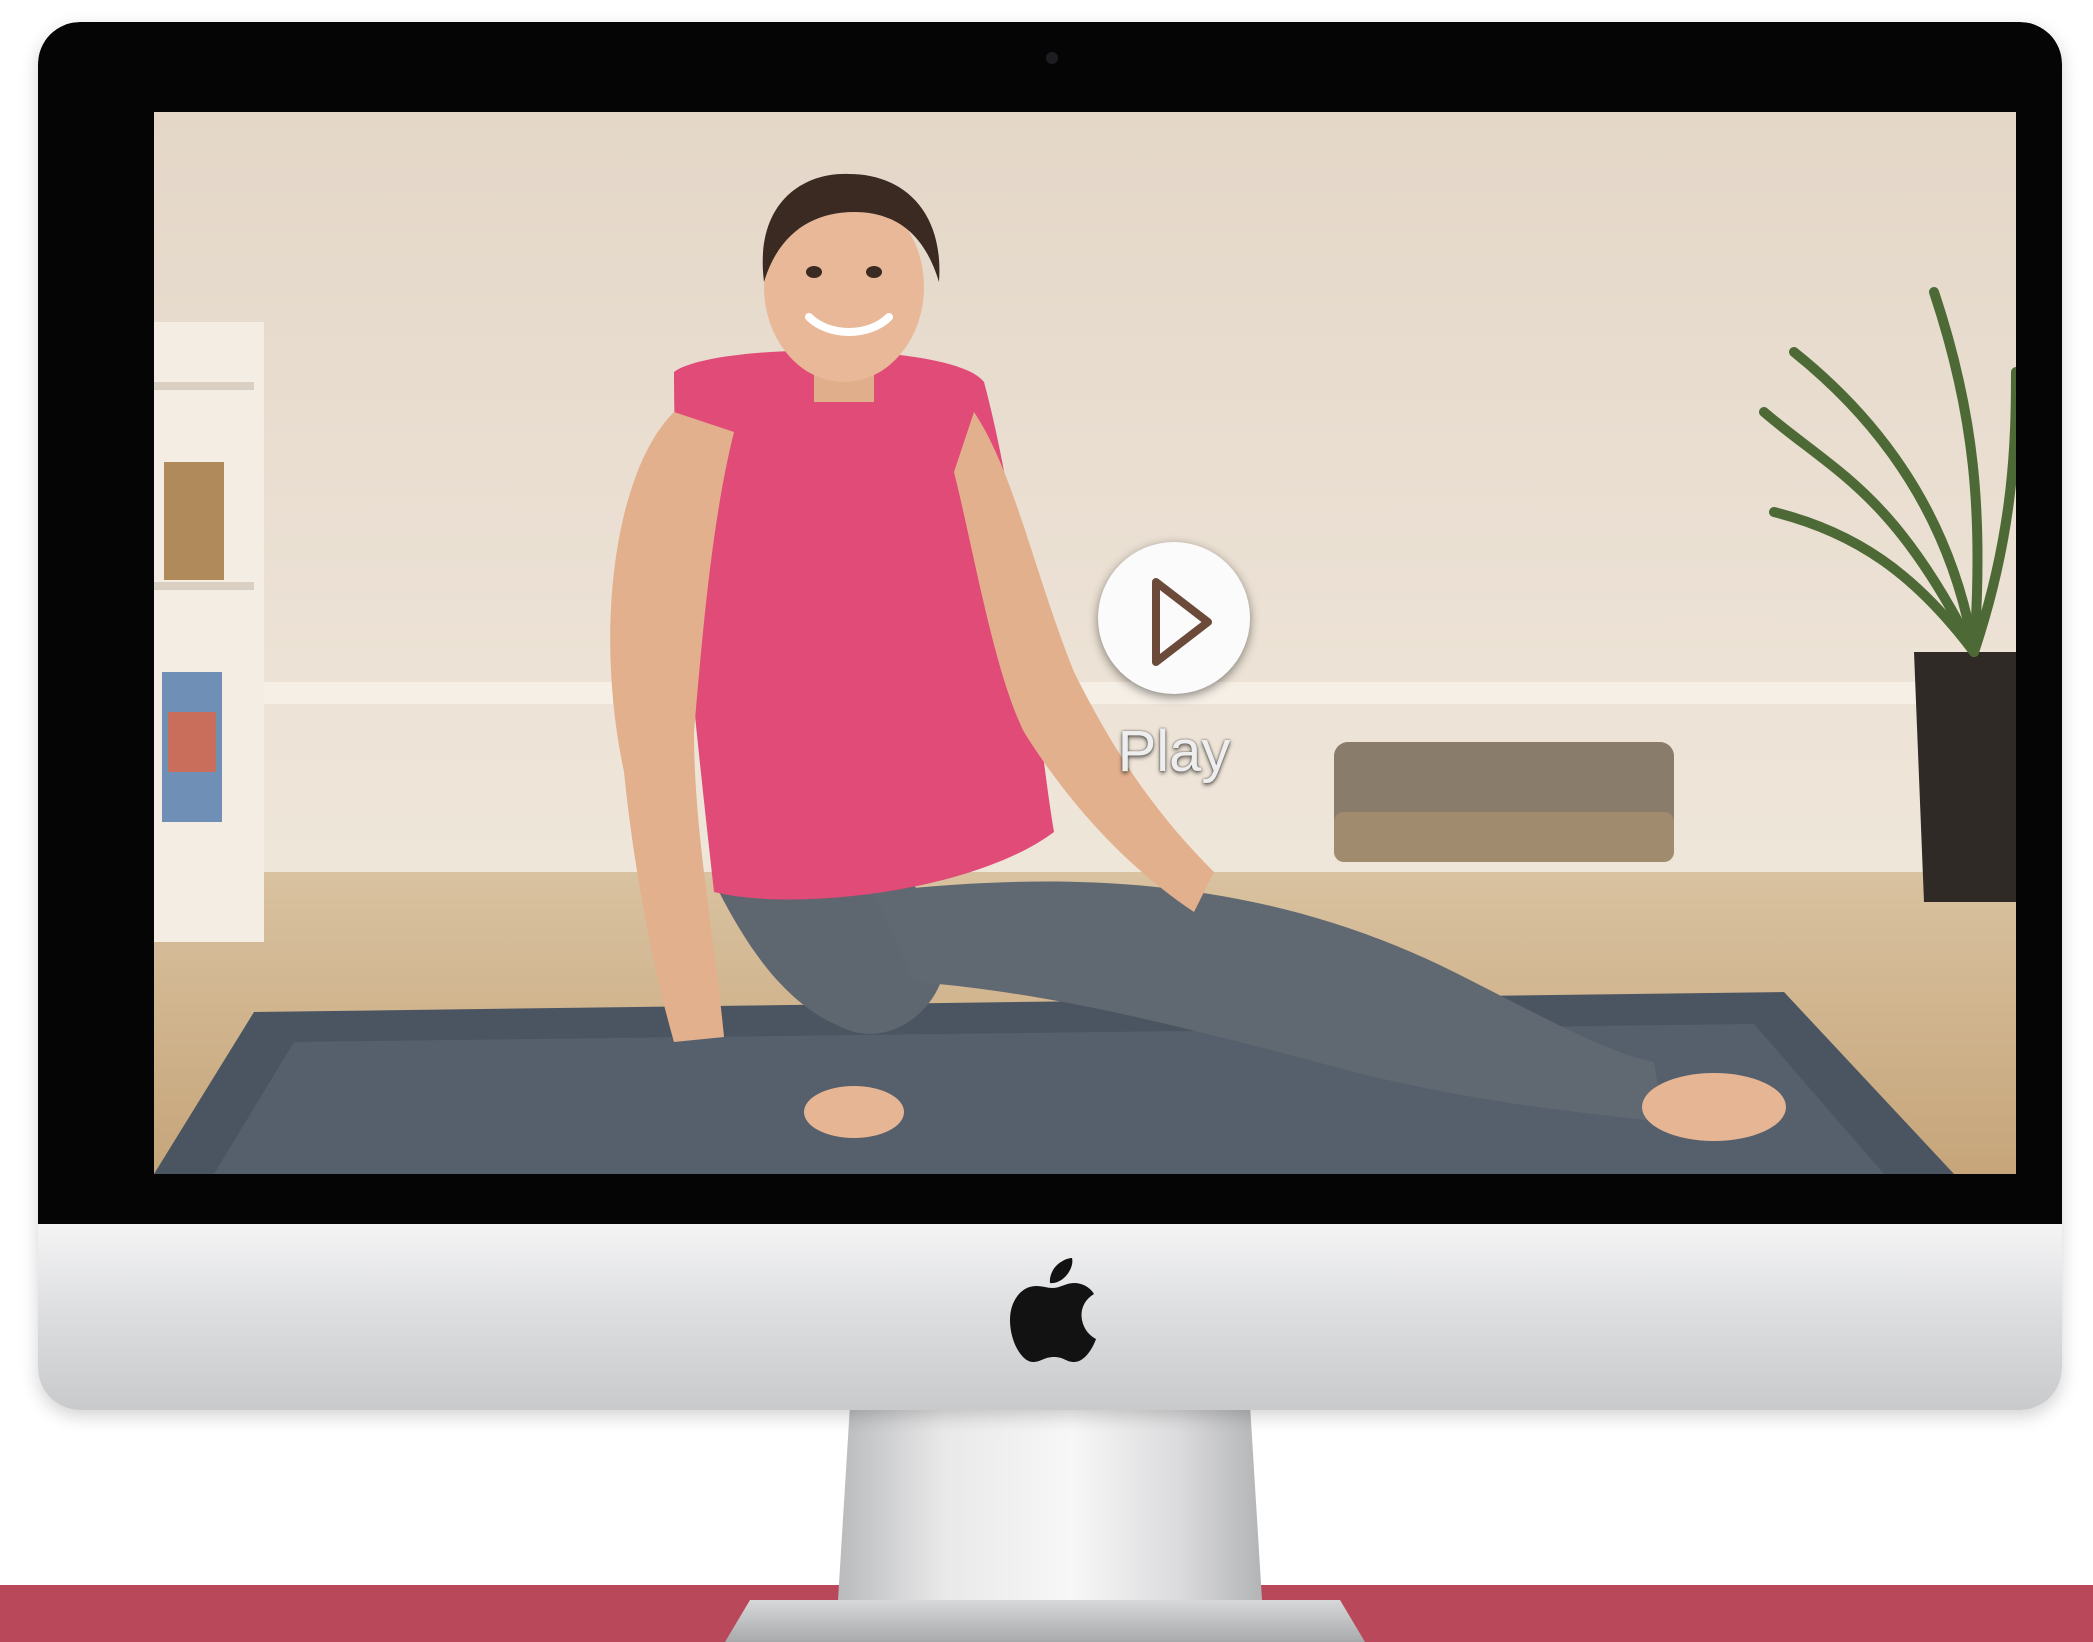 The image size is (2093, 1642). What do you see at coordinates (1052, 58) in the screenshot?
I see `camera-dot` at bounding box center [1052, 58].